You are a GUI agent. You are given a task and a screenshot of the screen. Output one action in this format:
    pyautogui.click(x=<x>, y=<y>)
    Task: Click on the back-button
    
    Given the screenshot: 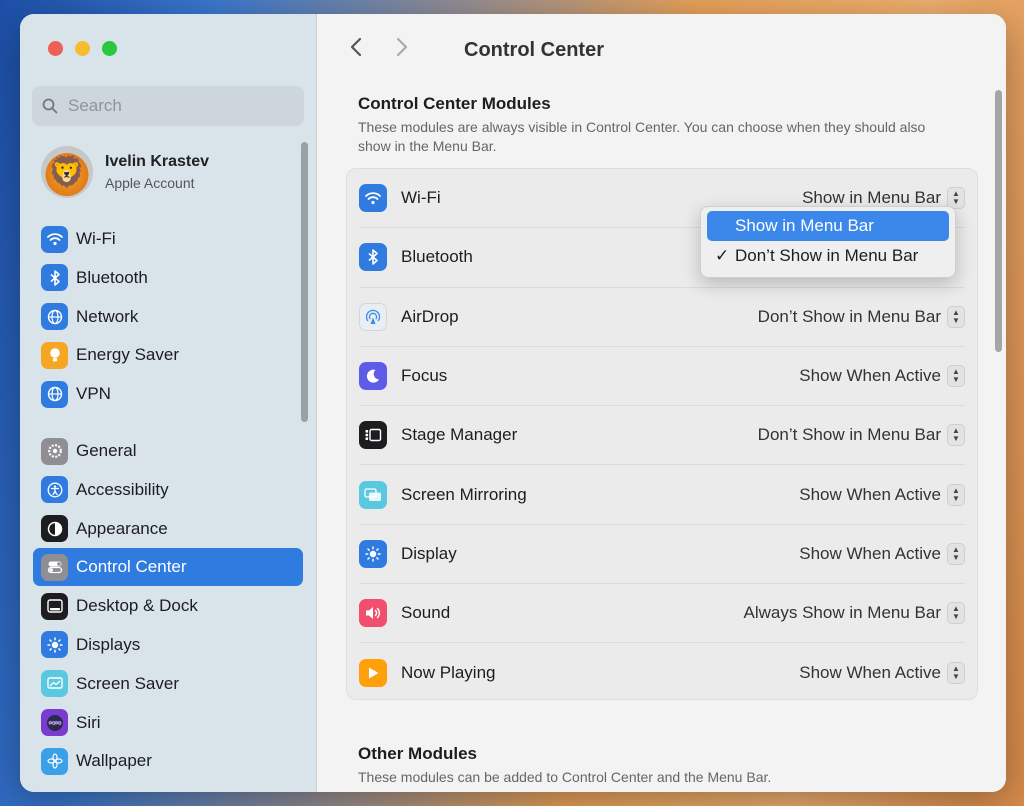 What is the action you would take?
    pyautogui.click(x=367, y=50)
    